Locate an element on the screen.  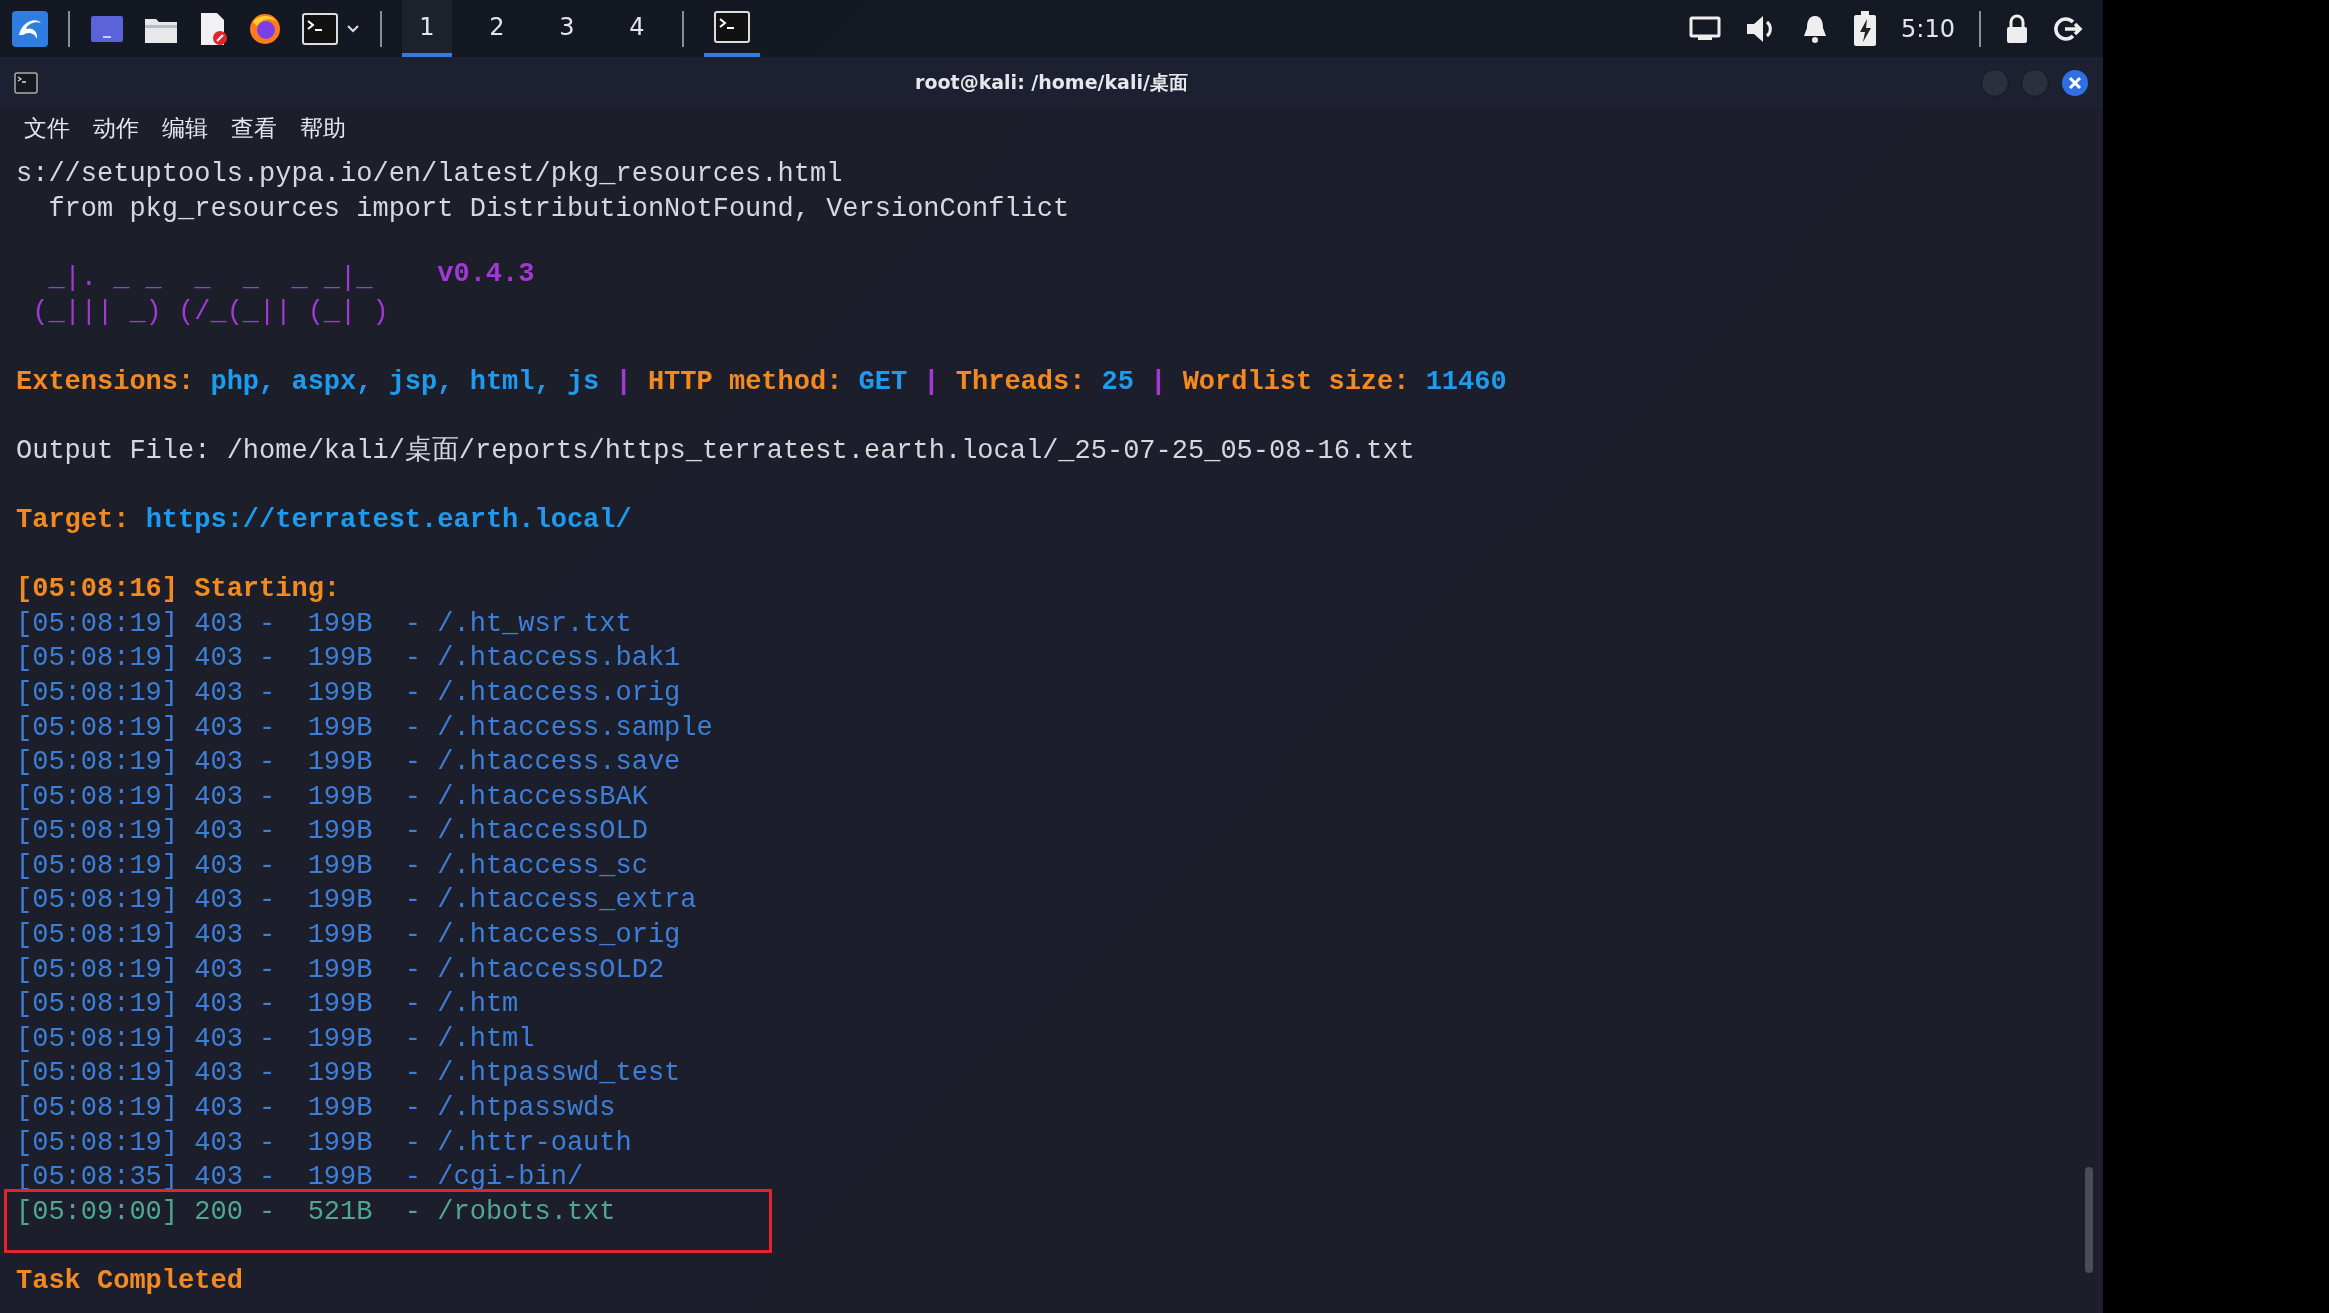
result-line: [05:08:19] 403 - 199B - /.ht_wsr.txt is located at coordinates (324, 623).